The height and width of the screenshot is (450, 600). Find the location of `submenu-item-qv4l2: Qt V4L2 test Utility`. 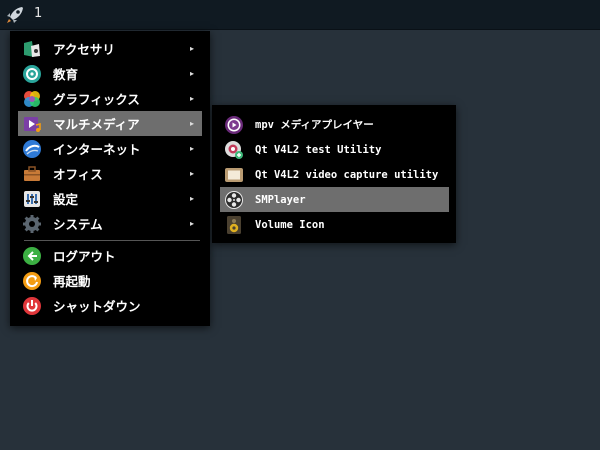

submenu-item-qv4l2: Qt V4L2 test Utility is located at coordinates (334, 149).